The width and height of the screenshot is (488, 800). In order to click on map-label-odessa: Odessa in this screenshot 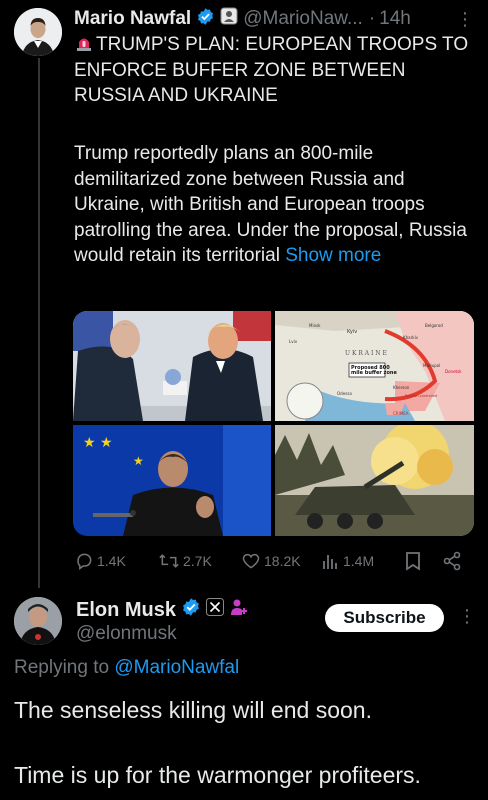, I will do `click(344, 393)`.